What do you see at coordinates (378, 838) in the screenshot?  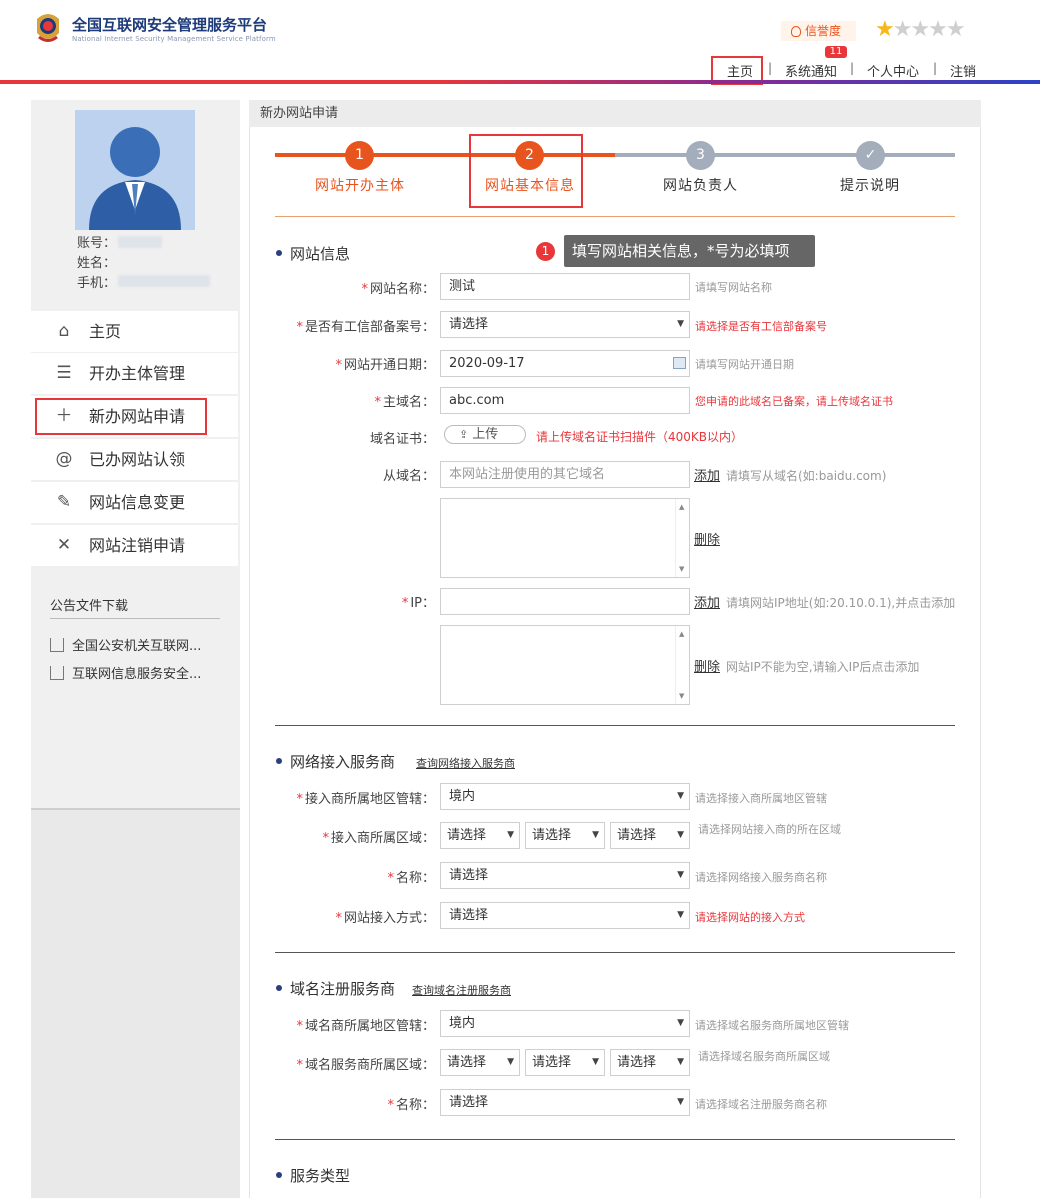 I see `isp-area-label: * 接入商所属区域：` at bounding box center [378, 838].